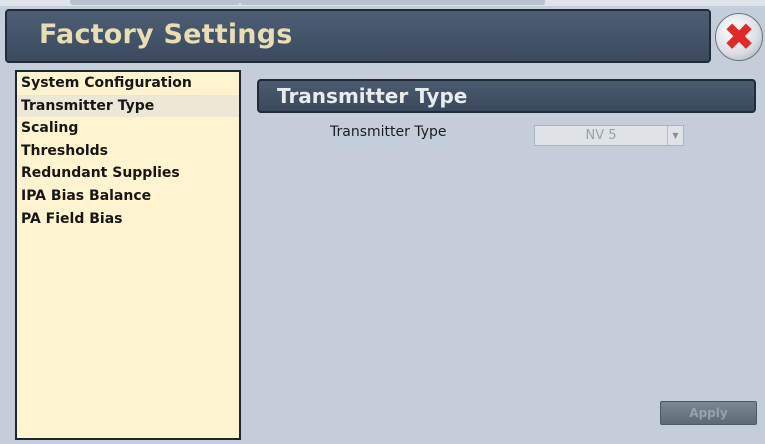  Describe the element at coordinates (506, 96) in the screenshot. I see `panel-header: Transmitter Type` at that location.